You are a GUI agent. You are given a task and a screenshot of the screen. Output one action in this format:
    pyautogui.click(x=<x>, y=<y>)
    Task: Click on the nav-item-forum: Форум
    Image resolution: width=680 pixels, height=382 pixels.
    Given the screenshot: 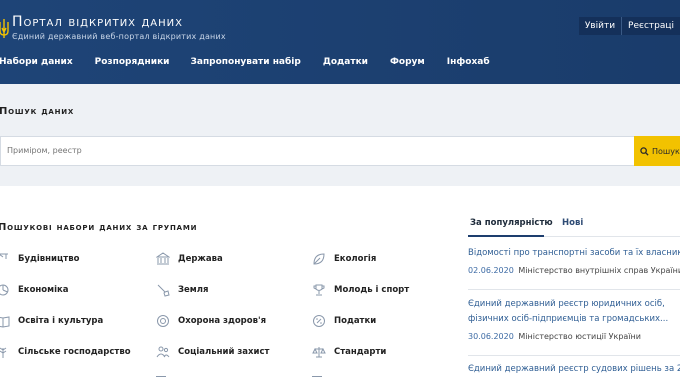 What is the action you would take?
    pyautogui.click(x=407, y=62)
    